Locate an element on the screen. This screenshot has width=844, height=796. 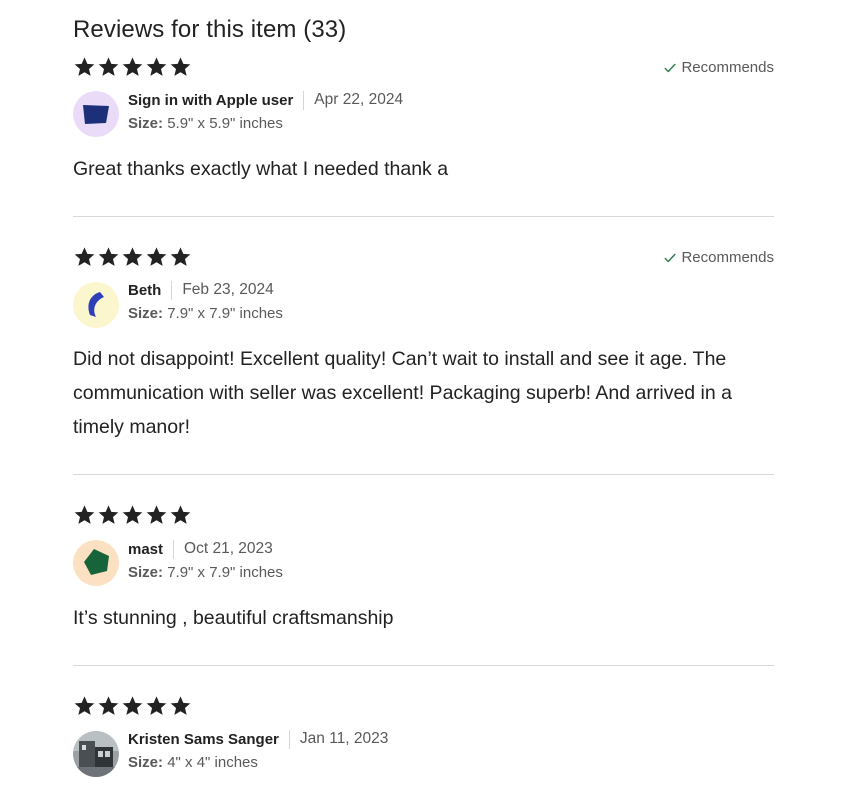
reviews-heading: Reviews for this item (33) is located at coordinates (210, 29).